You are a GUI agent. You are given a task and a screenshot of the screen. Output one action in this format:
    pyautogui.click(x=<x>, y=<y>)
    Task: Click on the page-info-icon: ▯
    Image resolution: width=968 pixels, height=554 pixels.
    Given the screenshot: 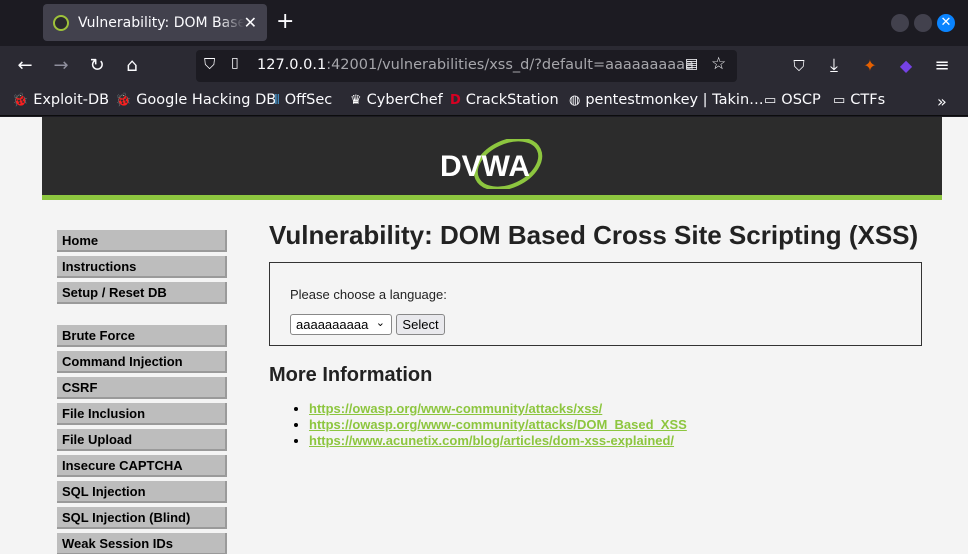 What is the action you would take?
    pyautogui.click(x=235, y=63)
    